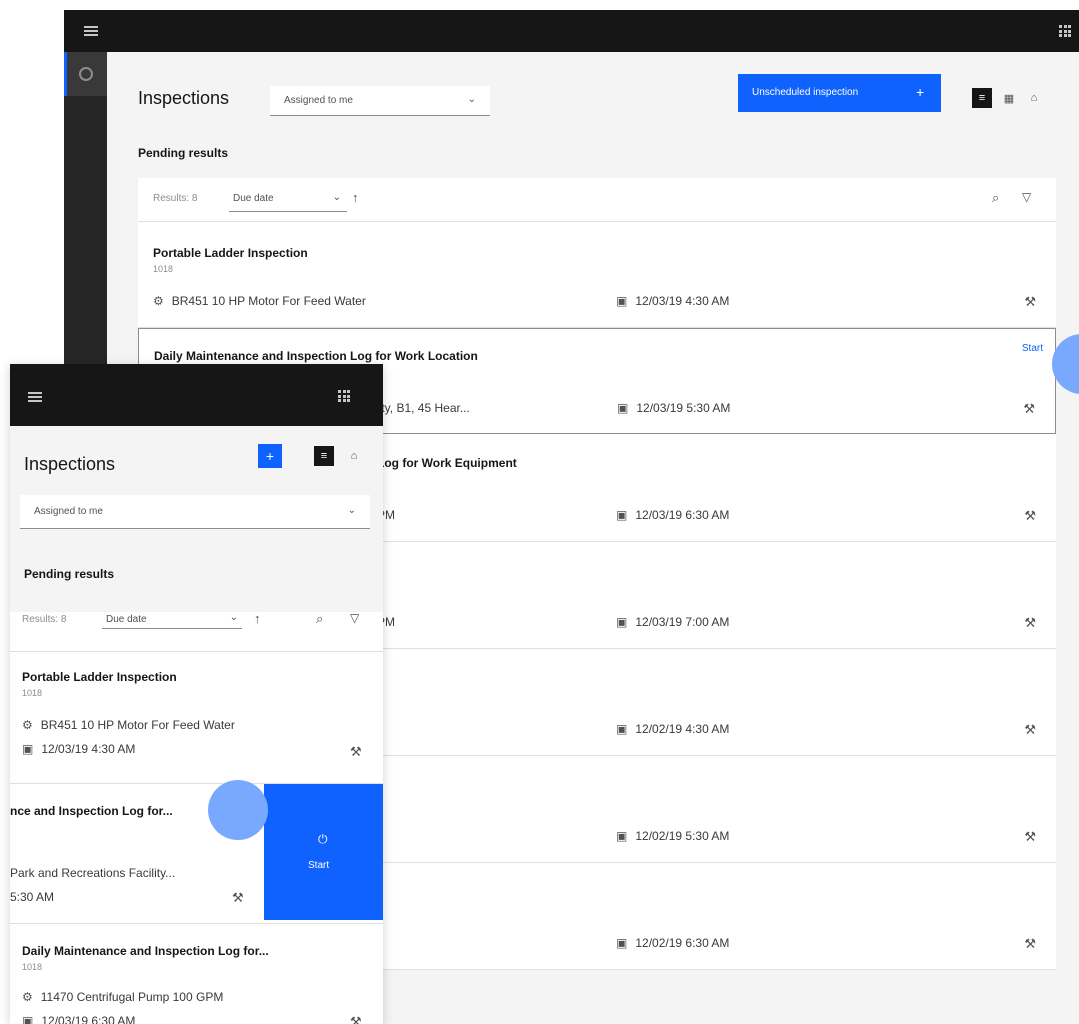 The width and height of the screenshot is (1079, 1024). What do you see at coordinates (270, 456) in the screenshot?
I see `add-inspection-button: +` at bounding box center [270, 456].